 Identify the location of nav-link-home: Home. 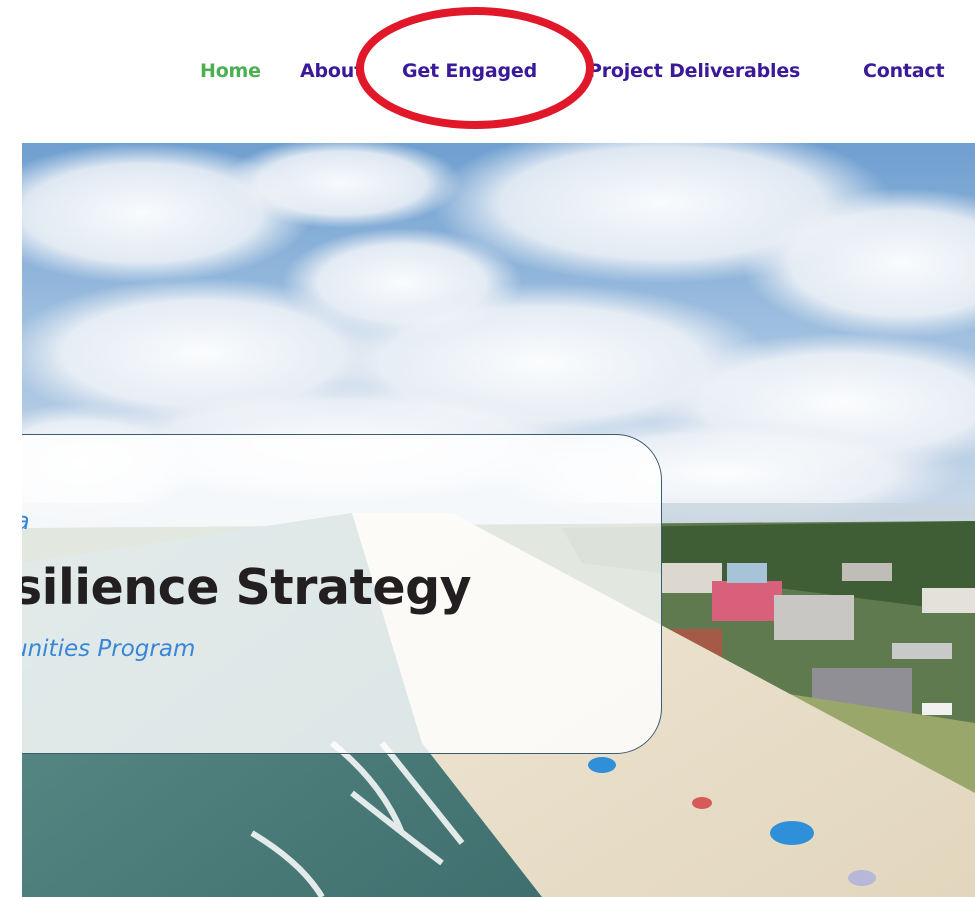
(230, 71).